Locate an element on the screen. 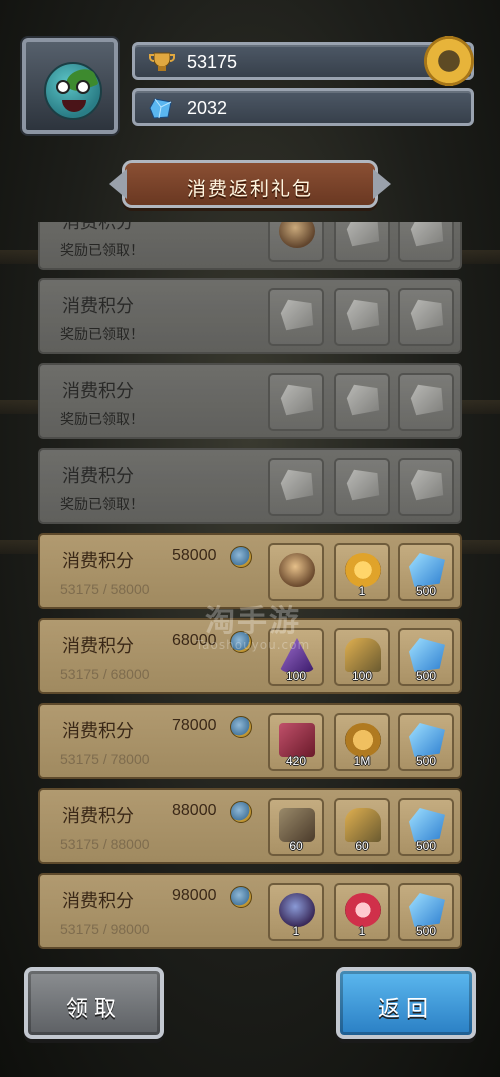 The width and height of the screenshot is (500, 1077). reward-slot: 100 is located at coordinates (362, 657).